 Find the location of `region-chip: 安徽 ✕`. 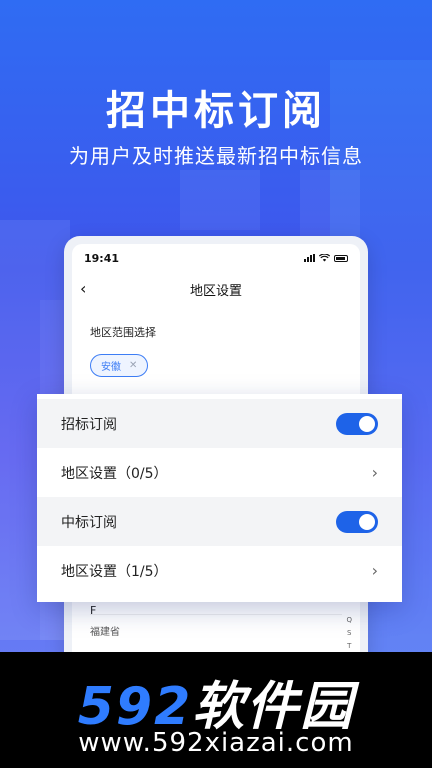

region-chip: 安徽 ✕ is located at coordinates (119, 365).